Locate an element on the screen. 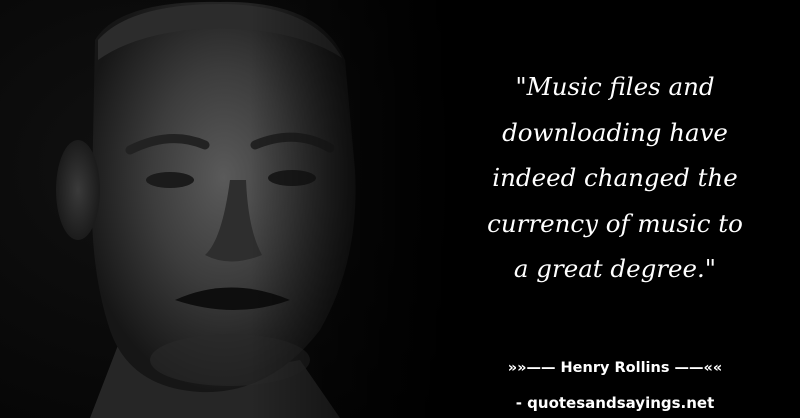 The image size is (800, 418). quote-line: currency of music to is located at coordinates (615, 223).